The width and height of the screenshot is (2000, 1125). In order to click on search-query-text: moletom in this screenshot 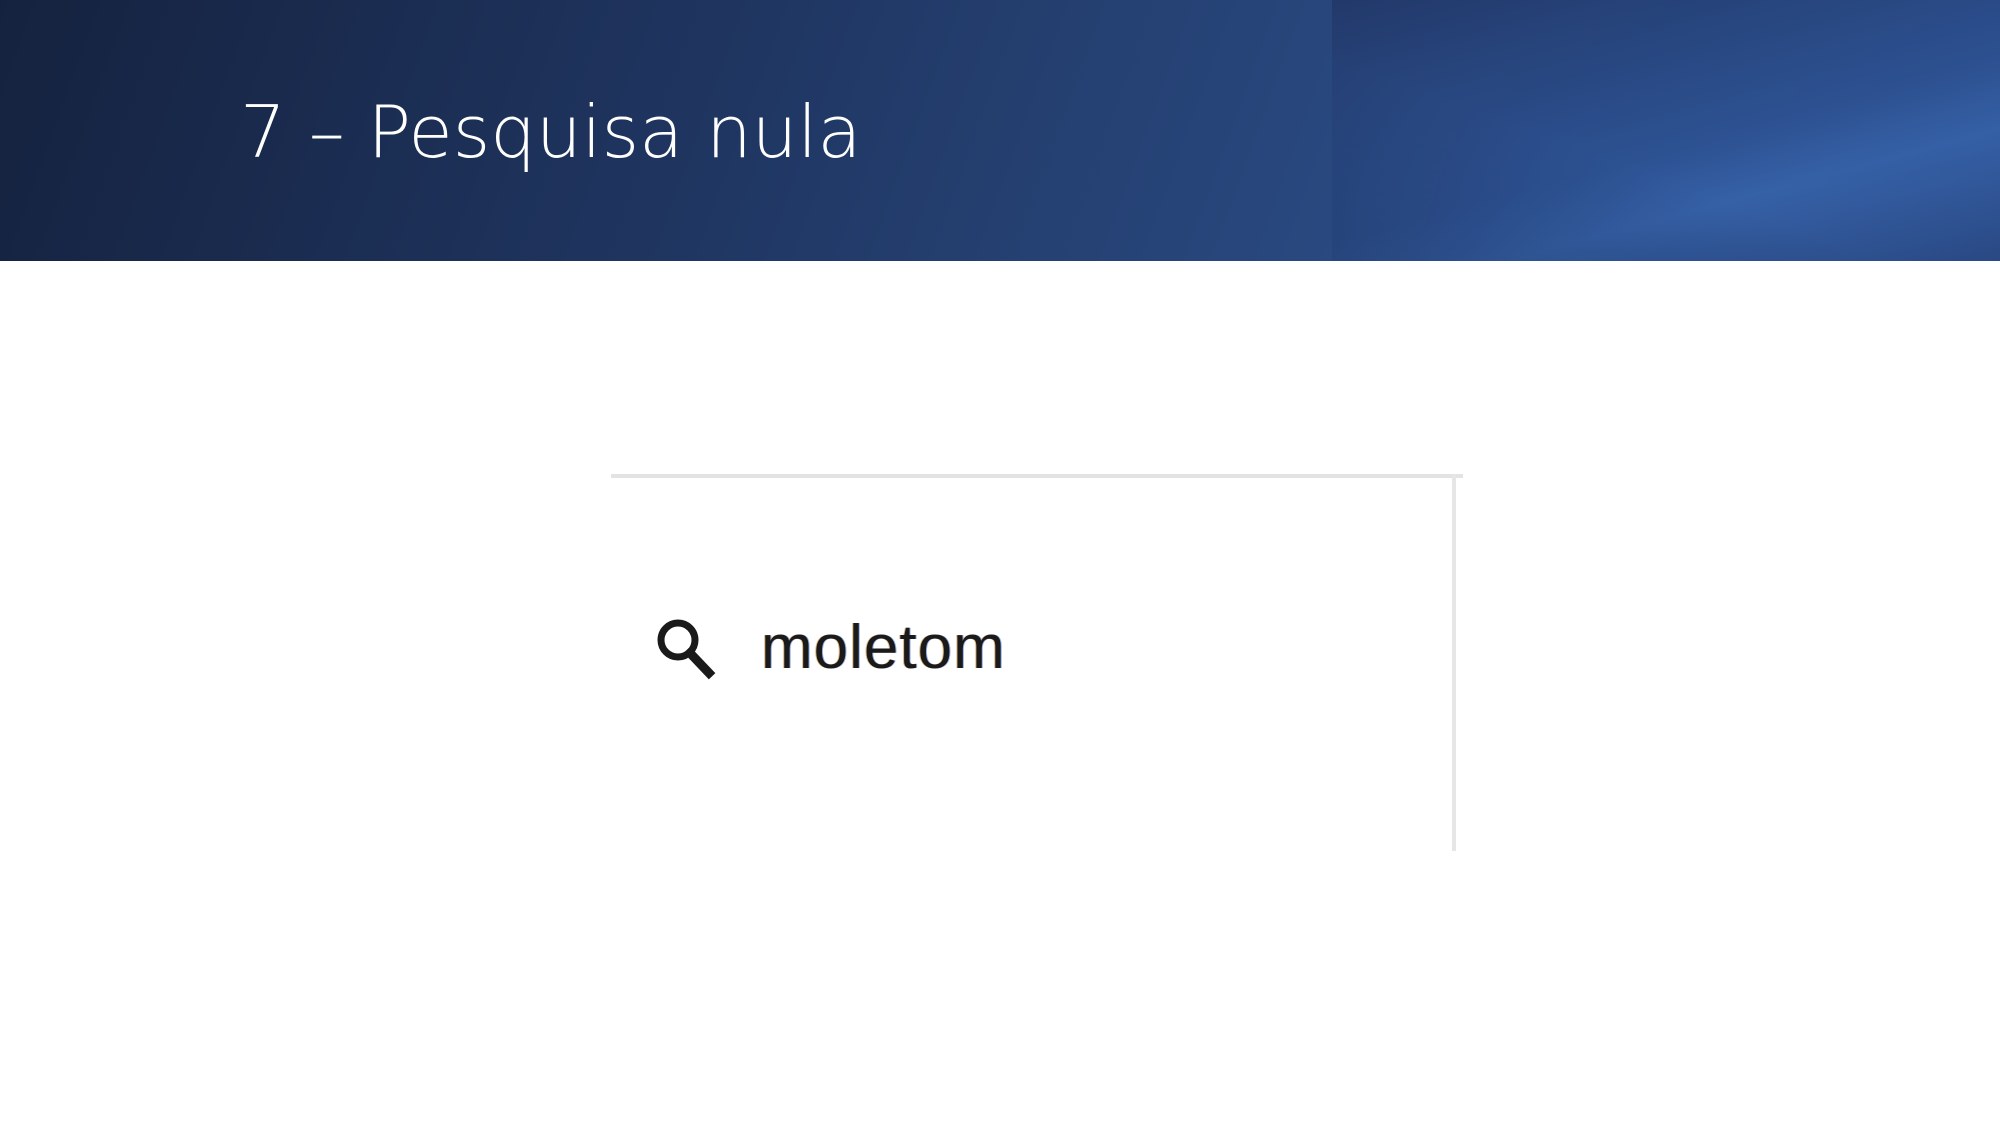, I will do `click(883, 648)`.